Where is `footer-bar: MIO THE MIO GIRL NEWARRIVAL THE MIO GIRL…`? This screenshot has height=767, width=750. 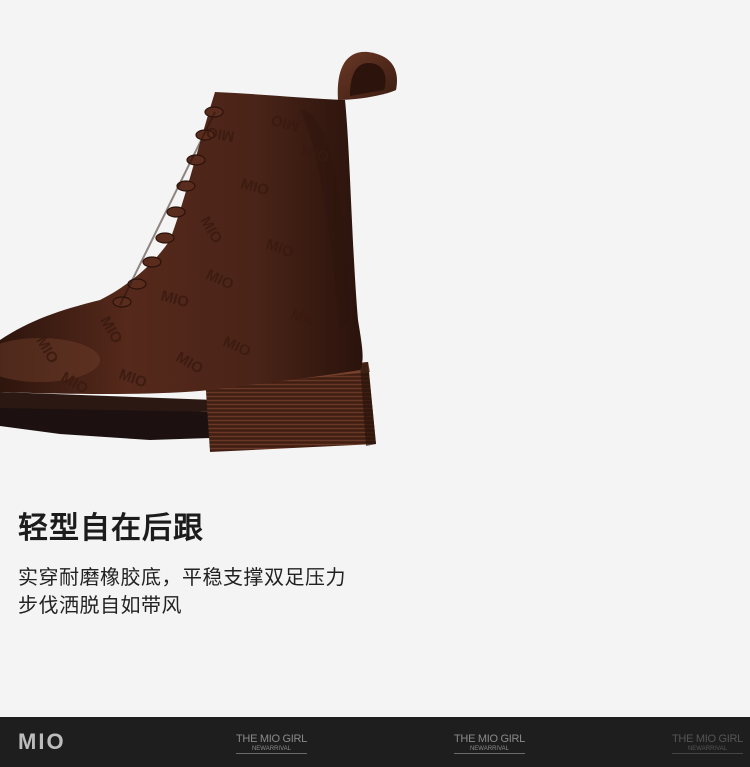 footer-bar: MIO THE MIO GIRL NEWARRIVAL THE MIO GIRL… is located at coordinates (375, 742).